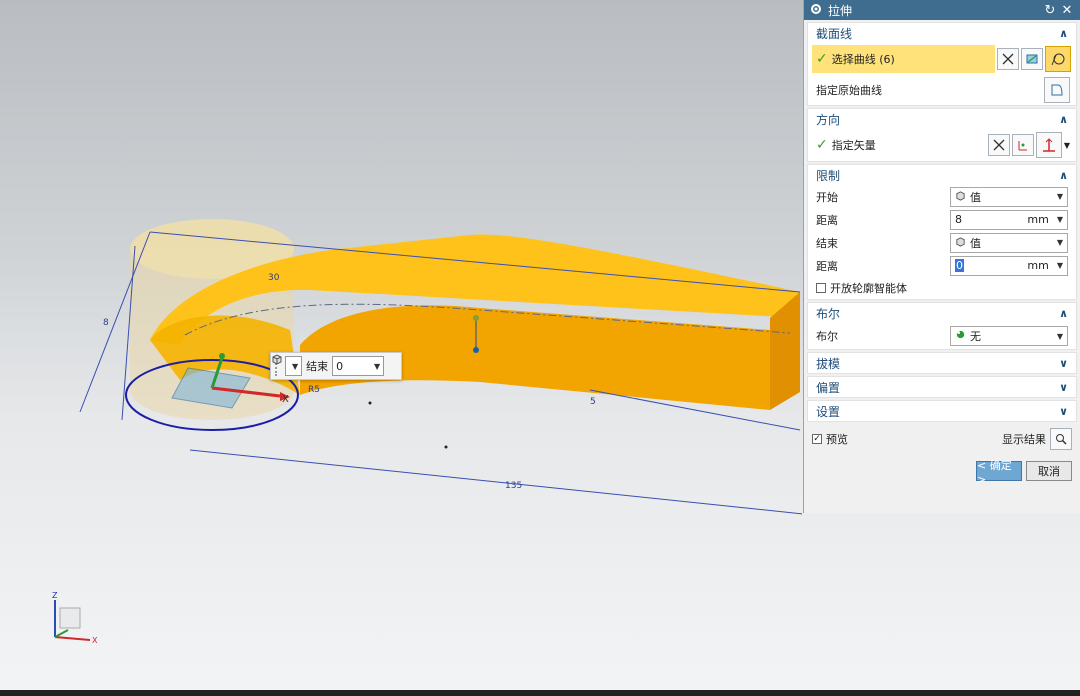 The width and height of the screenshot is (1080, 696). I want to click on deselect-curve-button, so click(1008, 59).